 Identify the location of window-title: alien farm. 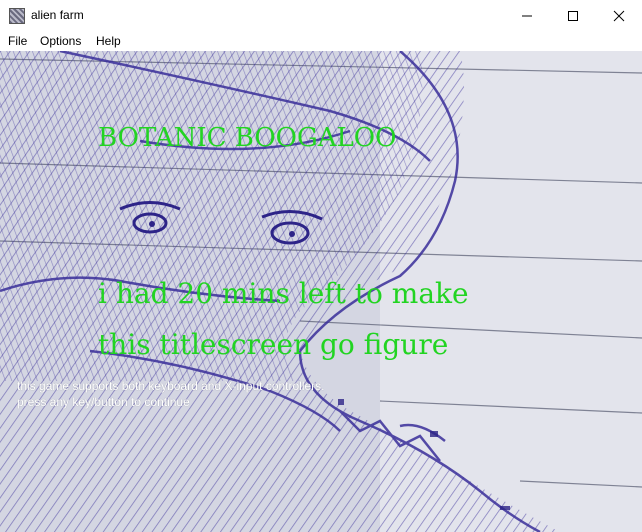
(57, 15).